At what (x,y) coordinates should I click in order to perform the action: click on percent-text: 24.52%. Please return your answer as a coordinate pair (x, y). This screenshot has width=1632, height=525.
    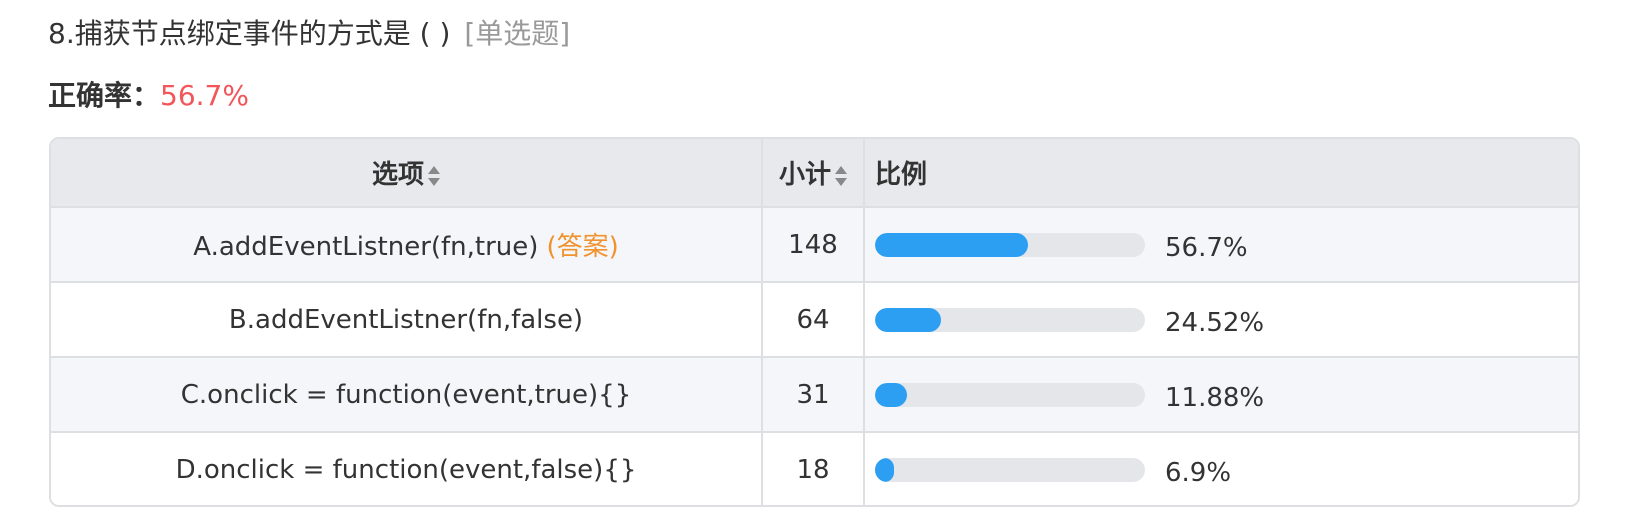
    Looking at the image, I should click on (1215, 322).